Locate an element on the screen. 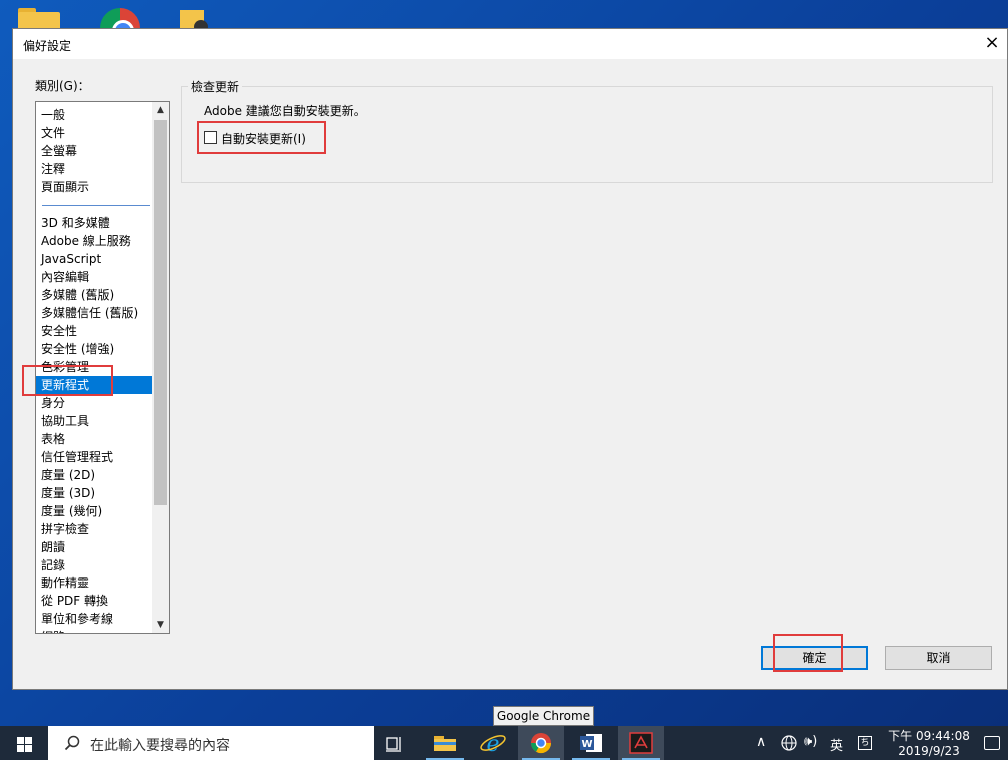 Image resolution: width=1008 pixels, height=760 pixels. category-item: 全螢幕 is located at coordinates (94, 151).